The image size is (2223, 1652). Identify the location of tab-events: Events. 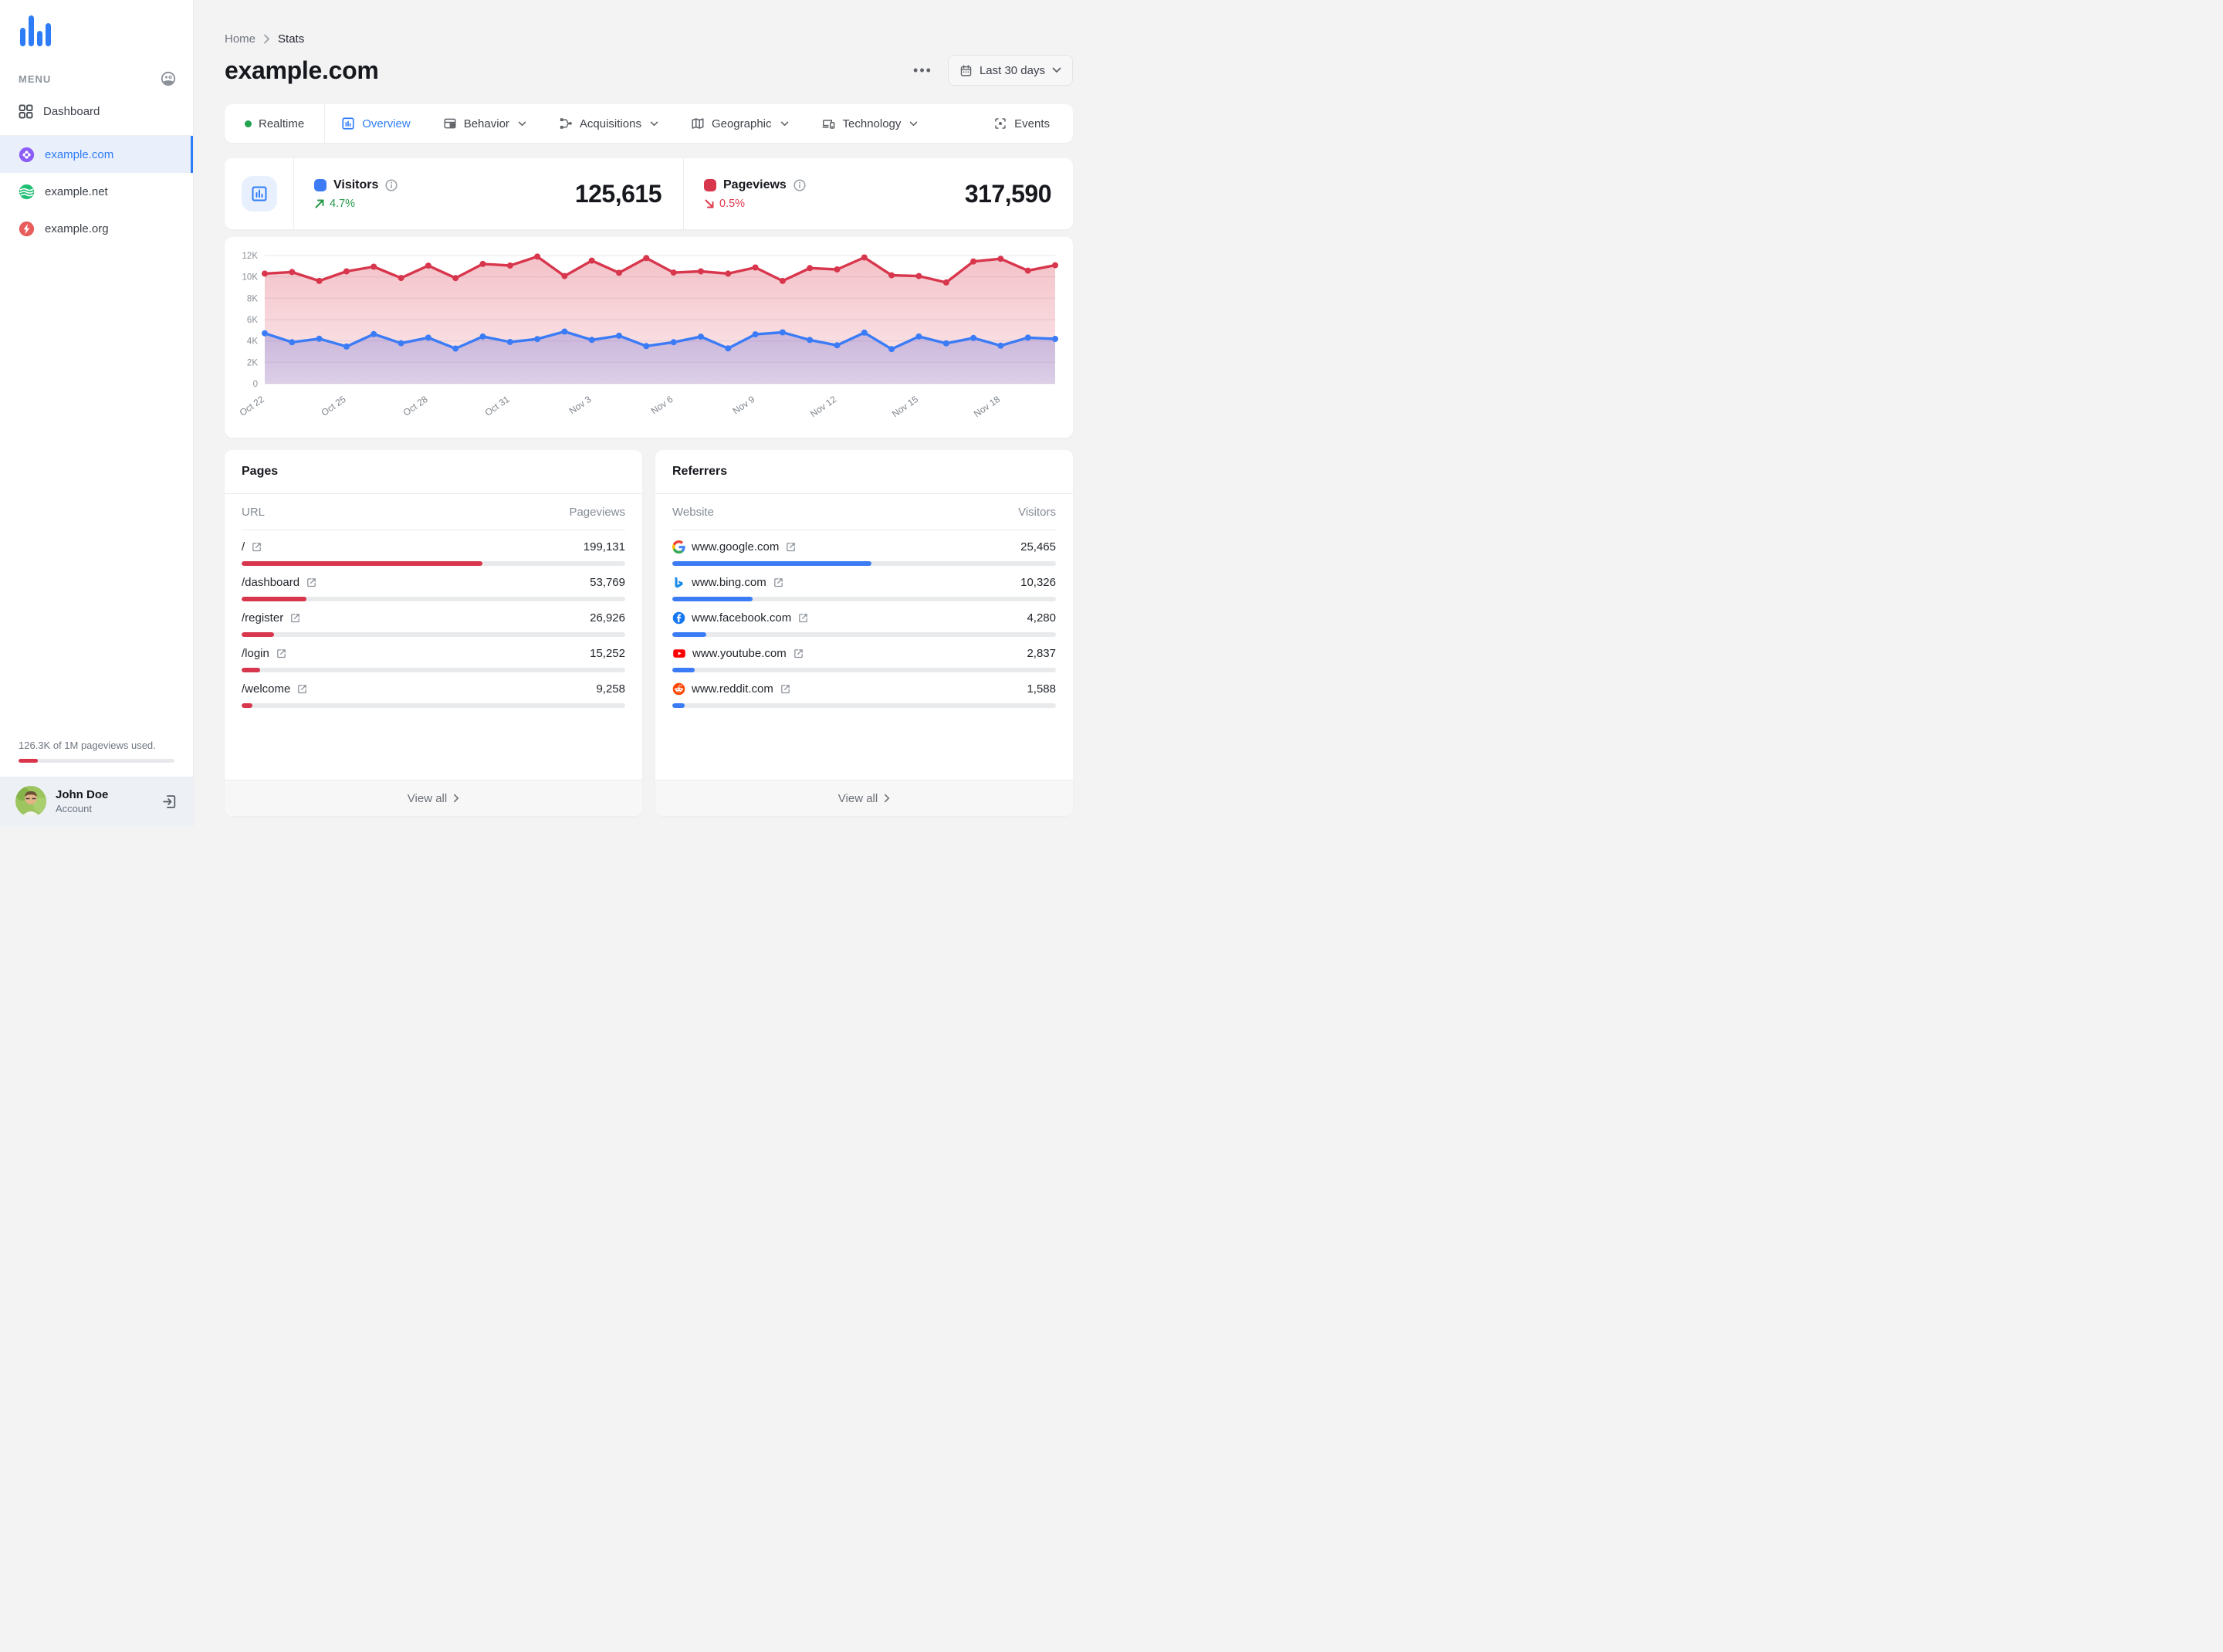
(1025, 123).